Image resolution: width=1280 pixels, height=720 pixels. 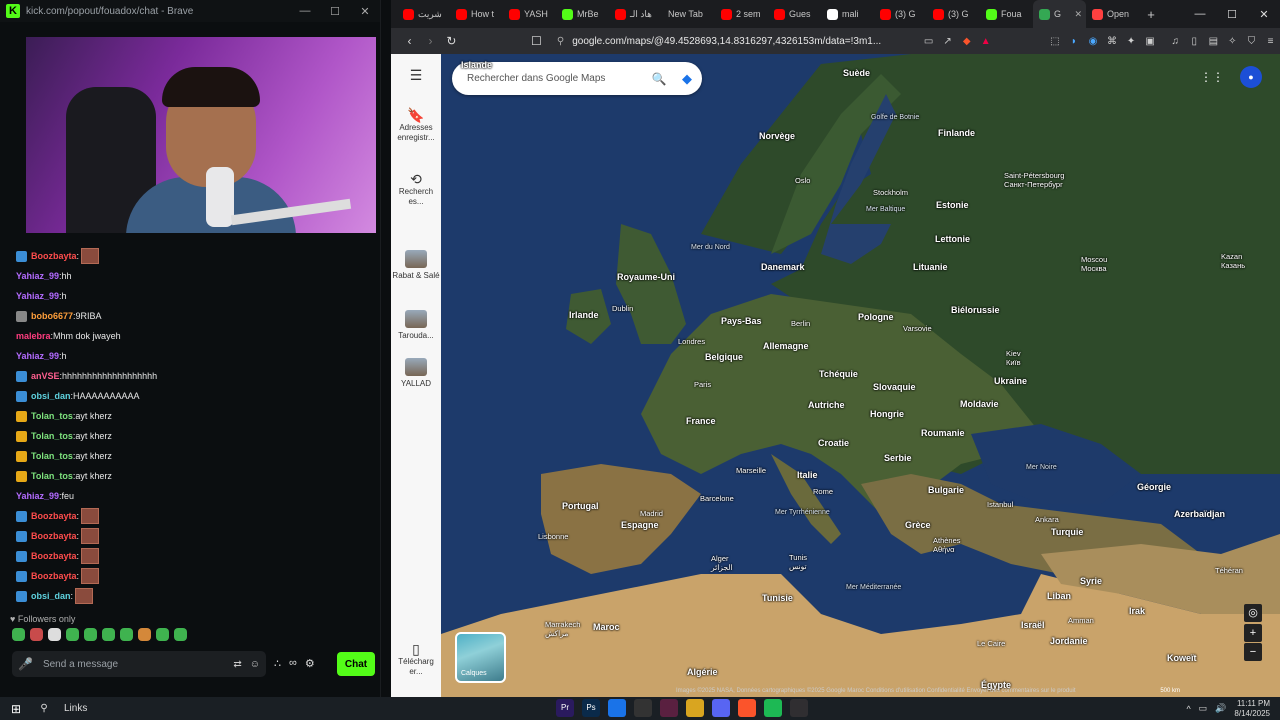 What do you see at coordinates (799, 708) in the screenshot?
I see `obs-icon` at bounding box center [799, 708].